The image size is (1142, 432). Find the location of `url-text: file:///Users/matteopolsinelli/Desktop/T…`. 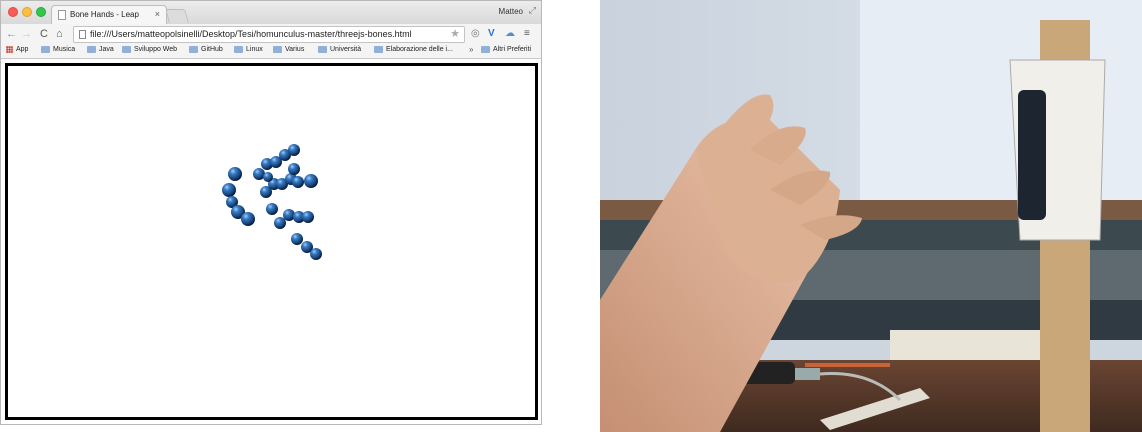

url-text: file:///Users/matteopolsinelli/Desktop/T… is located at coordinates (251, 34).